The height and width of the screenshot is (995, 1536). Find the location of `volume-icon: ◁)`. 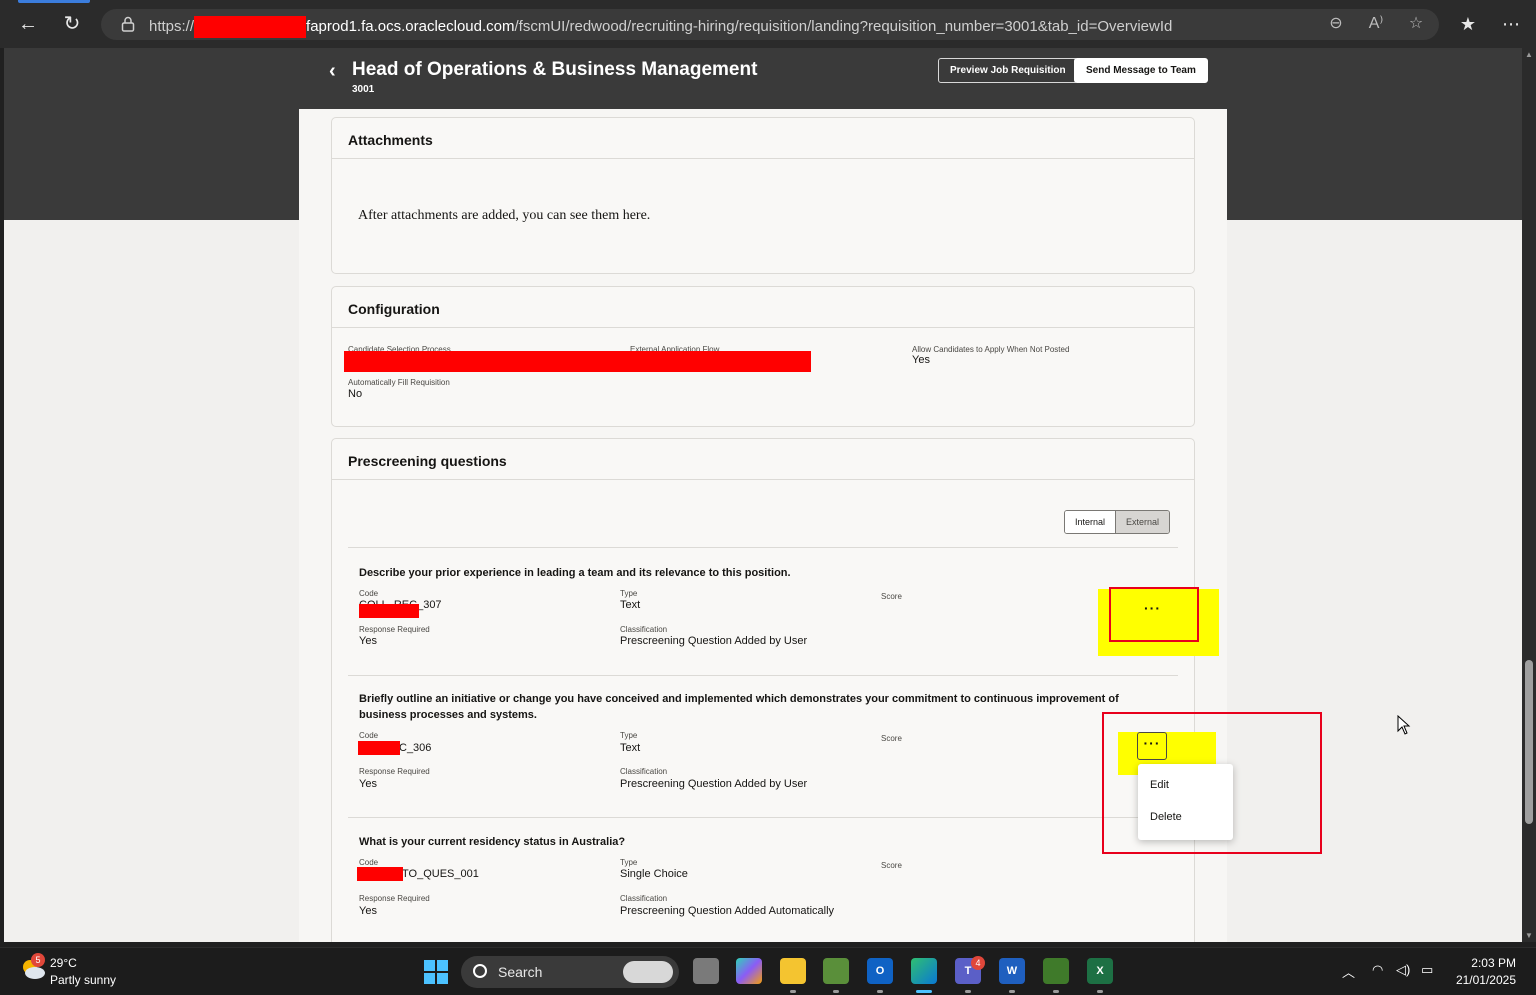

volume-icon: ◁) is located at coordinates (1403, 970).